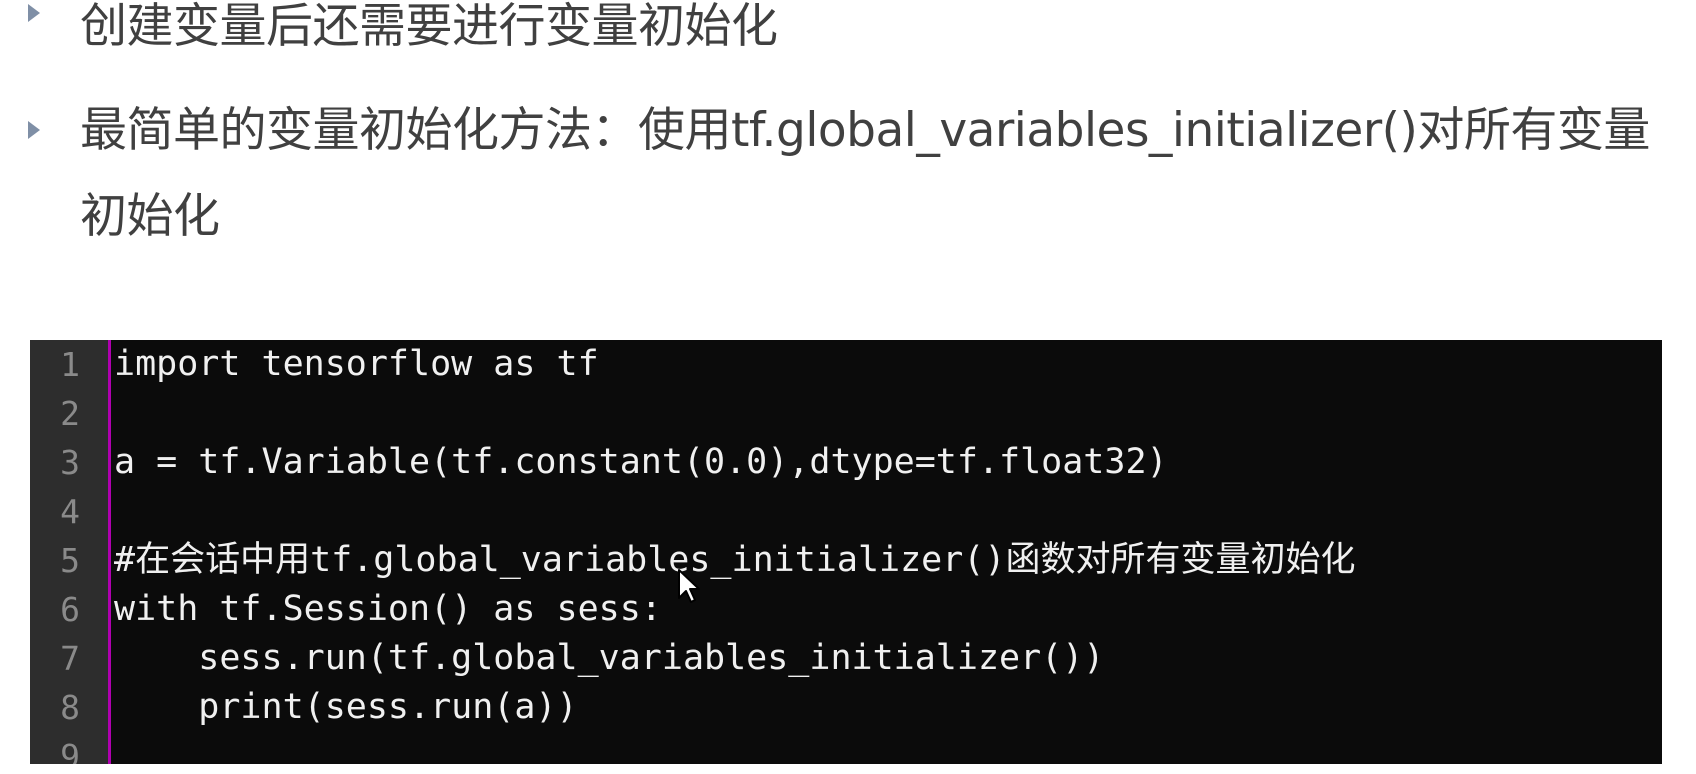 Image resolution: width=1696 pixels, height=774 pixels. I want to click on line-number: 4, so click(70, 511).